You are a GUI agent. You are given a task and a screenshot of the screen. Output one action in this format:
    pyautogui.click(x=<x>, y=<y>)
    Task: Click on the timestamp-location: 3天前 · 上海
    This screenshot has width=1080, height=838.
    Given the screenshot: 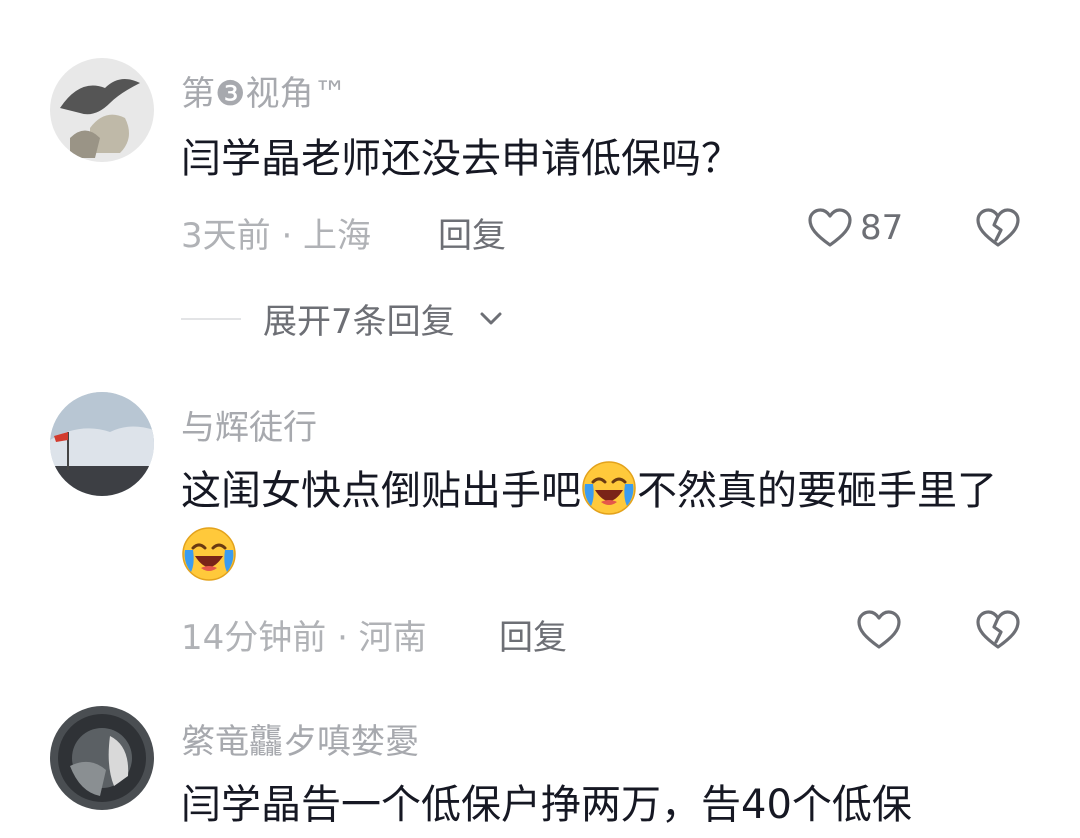 What is the action you would take?
    pyautogui.click(x=276, y=236)
    